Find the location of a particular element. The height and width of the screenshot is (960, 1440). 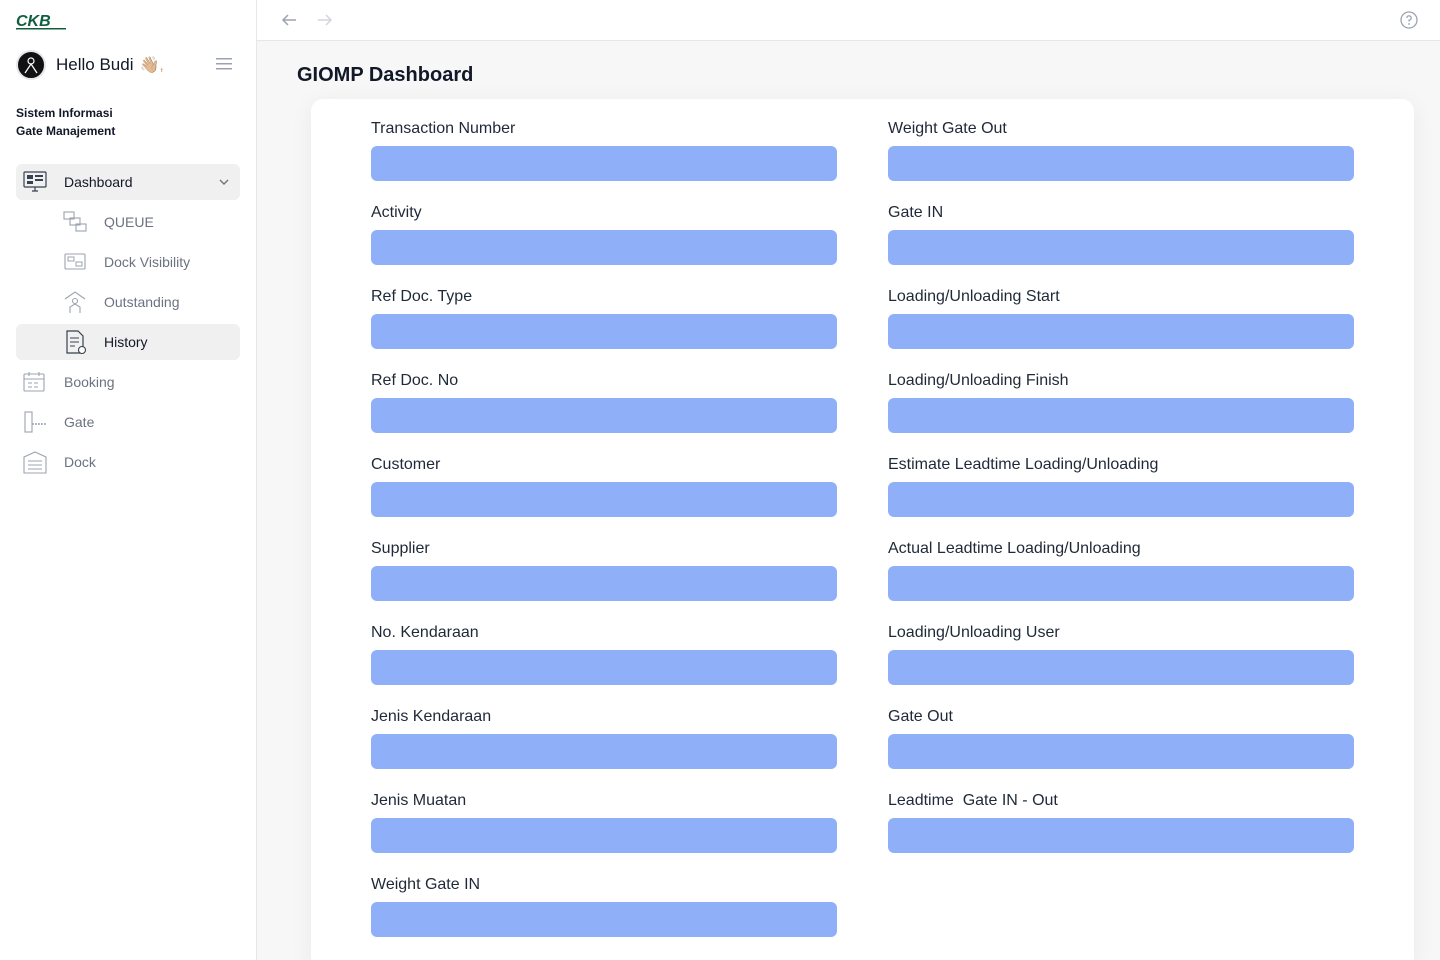

field-label: Loading/Unloading User is located at coordinates (974, 632).